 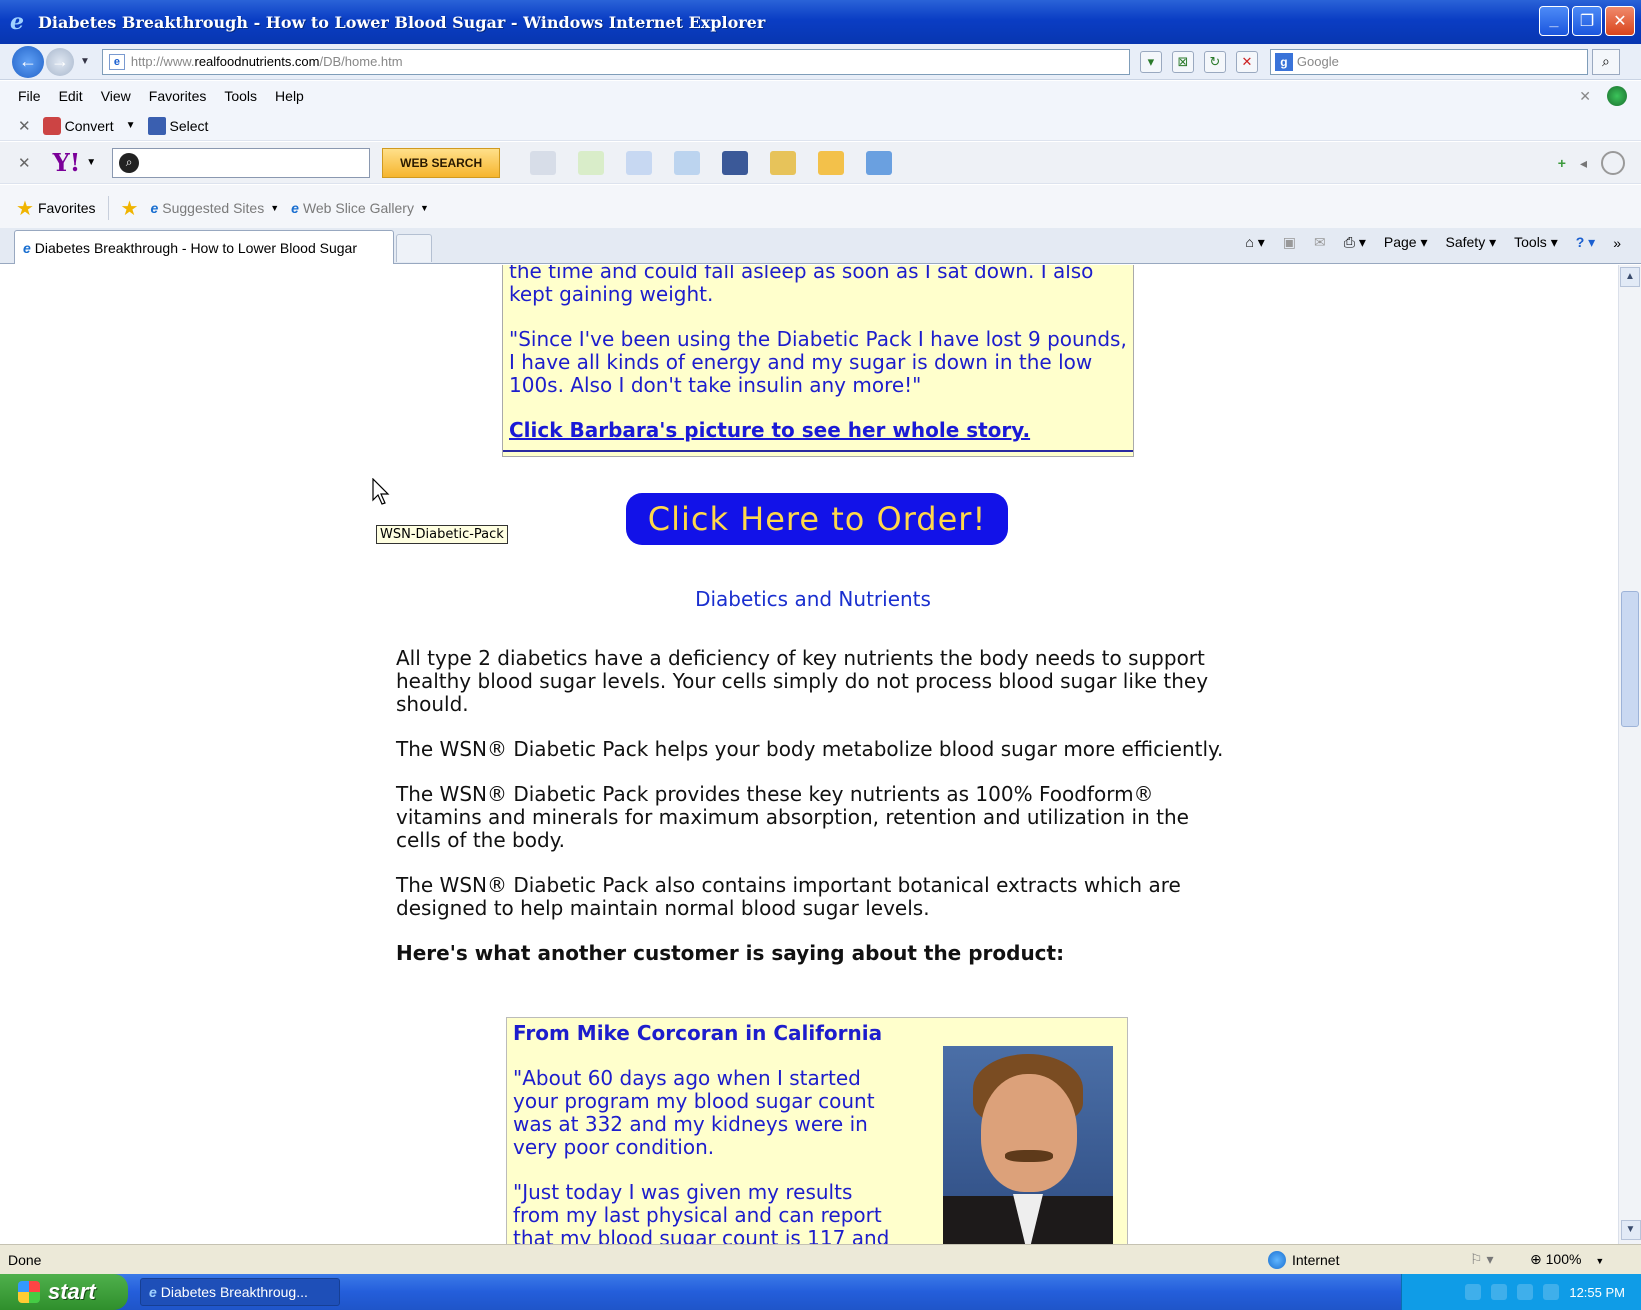 What do you see at coordinates (1617, 243) in the screenshot?
I see `more-chevron-icon: »` at bounding box center [1617, 243].